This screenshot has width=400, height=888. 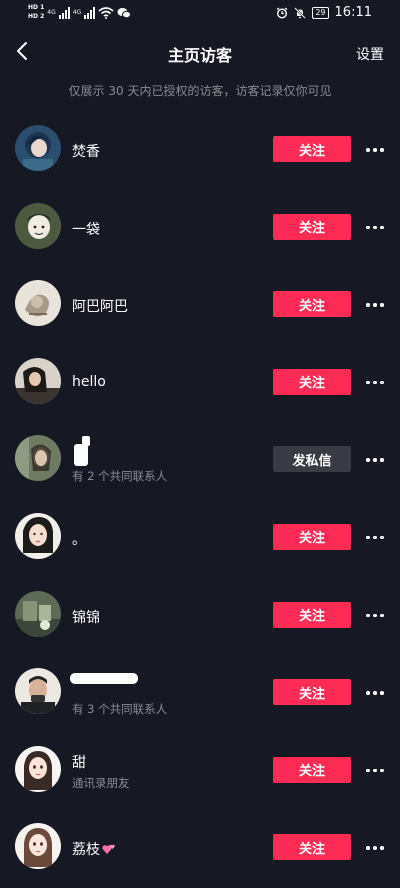 I want to click on wifi-icon, so click(x=106, y=12).